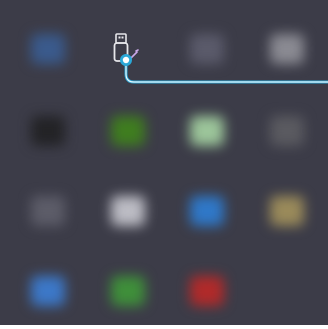 This screenshot has height=329, width=328. What do you see at coordinates (164, 327) in the screenshot?
I see `bottom-strip` at bounding box center [164, 327].